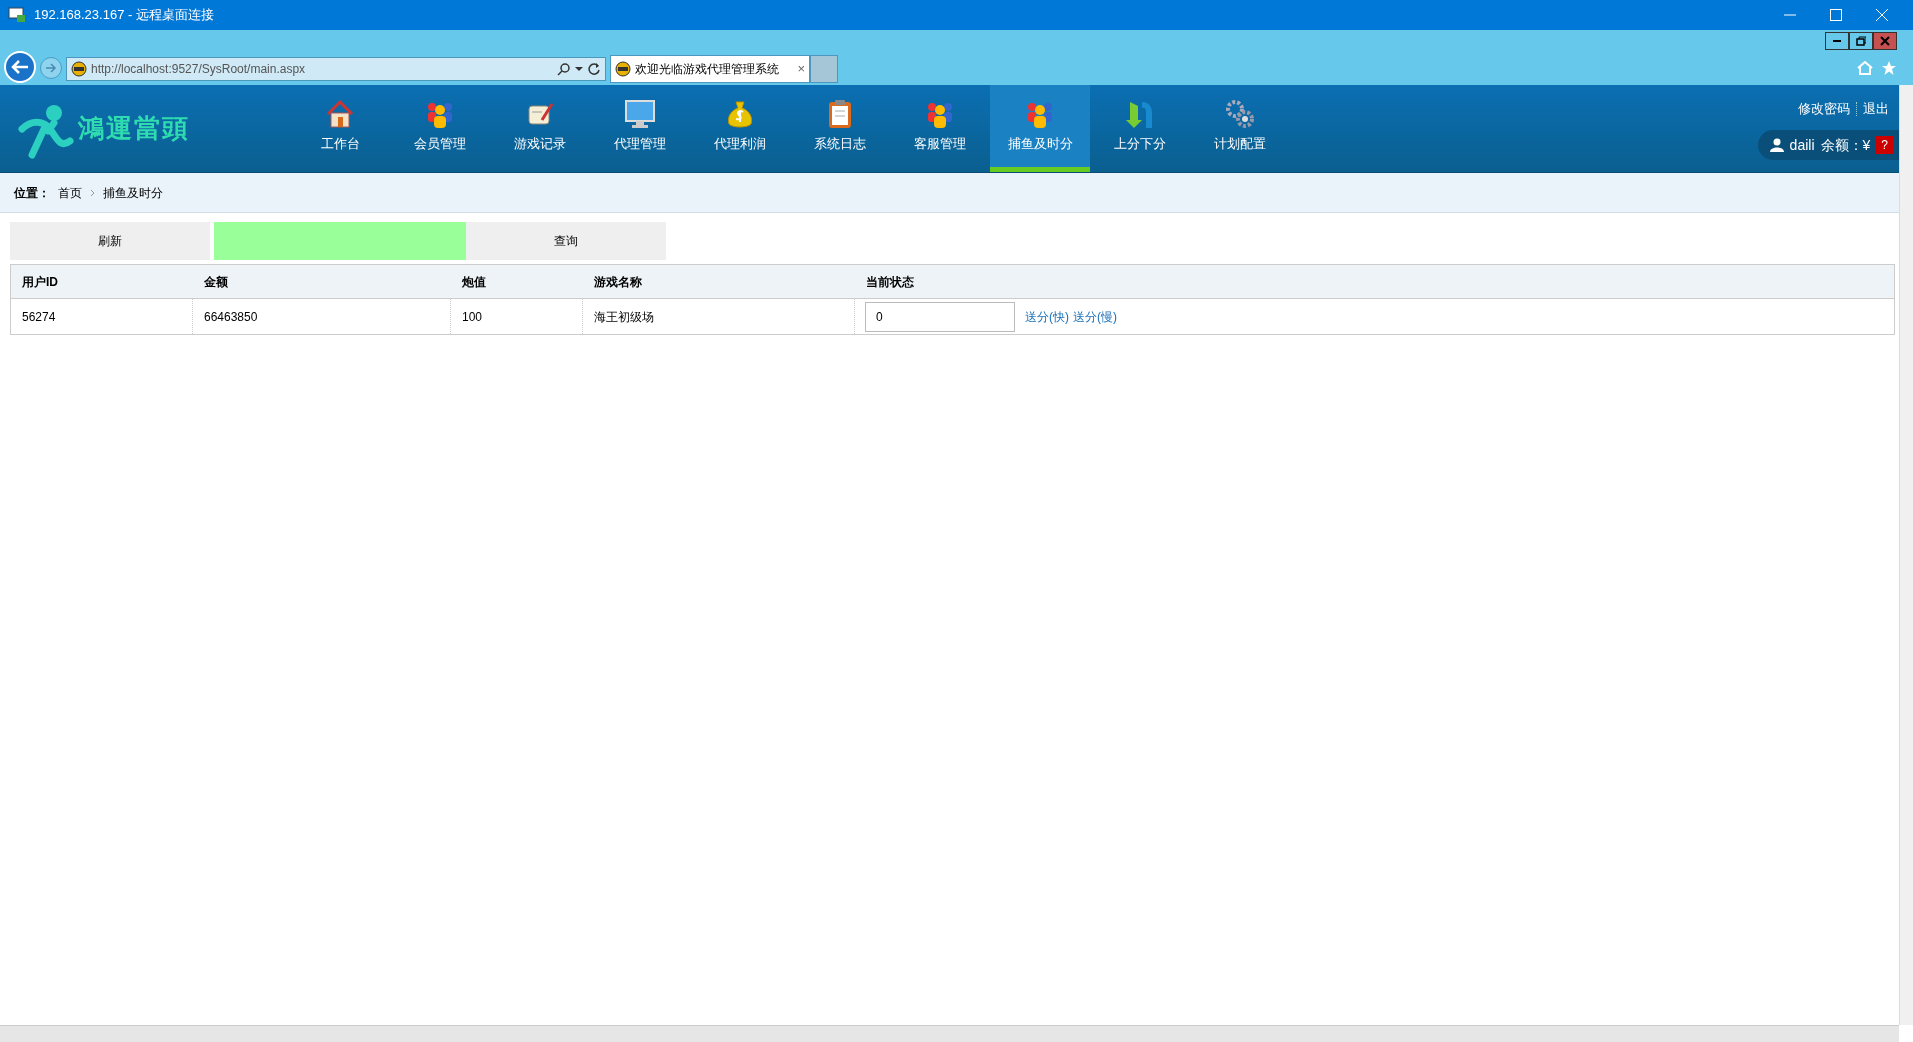 The width and height of the screenshot is (1913, 1042). I want to click on house-icon, so click(340, 114).